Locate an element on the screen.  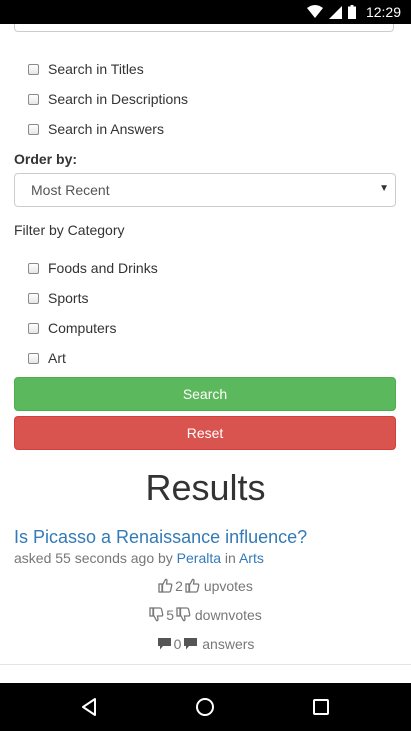
downvotes-stat: 5 downvotes is located at coordinates (205, 615).